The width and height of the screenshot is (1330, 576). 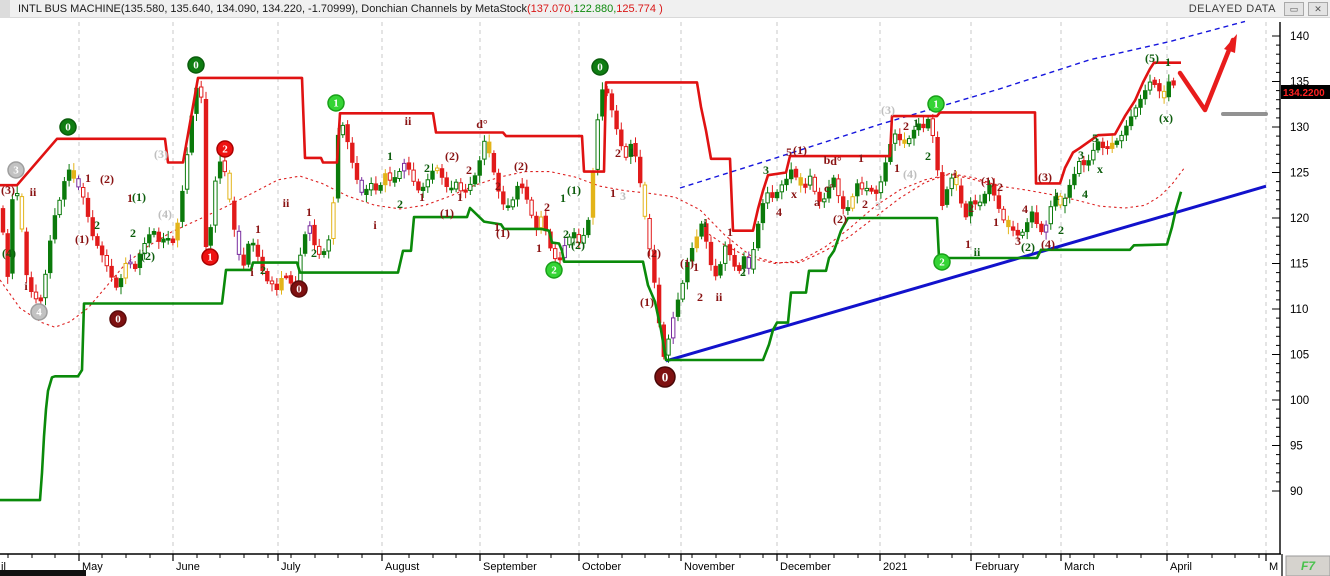 I want to click on svg-text: 140, so click(x=1299, y=37).